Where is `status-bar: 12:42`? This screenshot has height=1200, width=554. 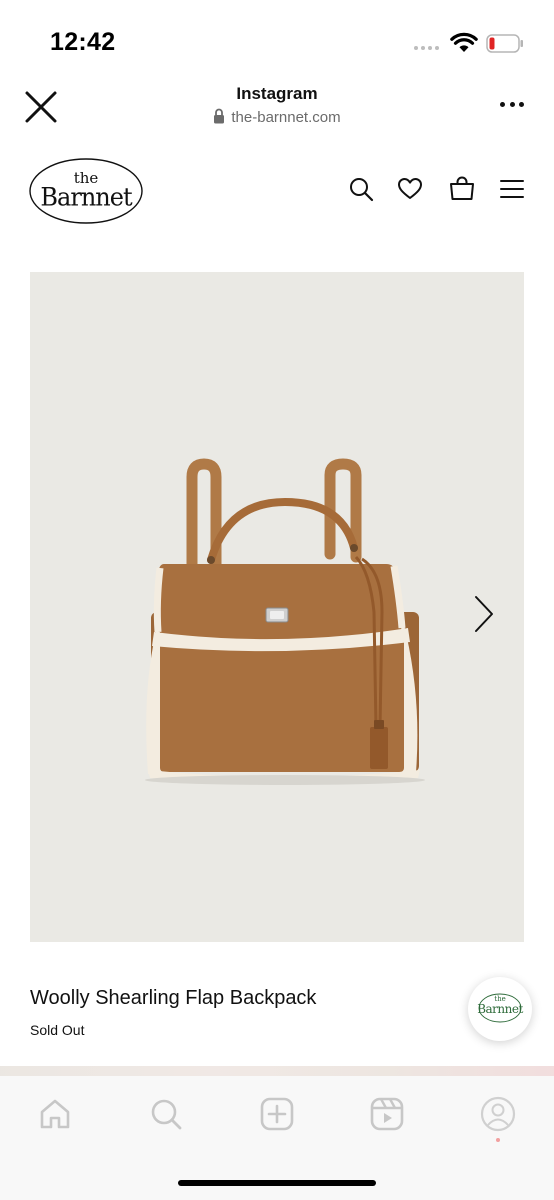 status-bar: 12:42 is located at coordinates (277, 35).